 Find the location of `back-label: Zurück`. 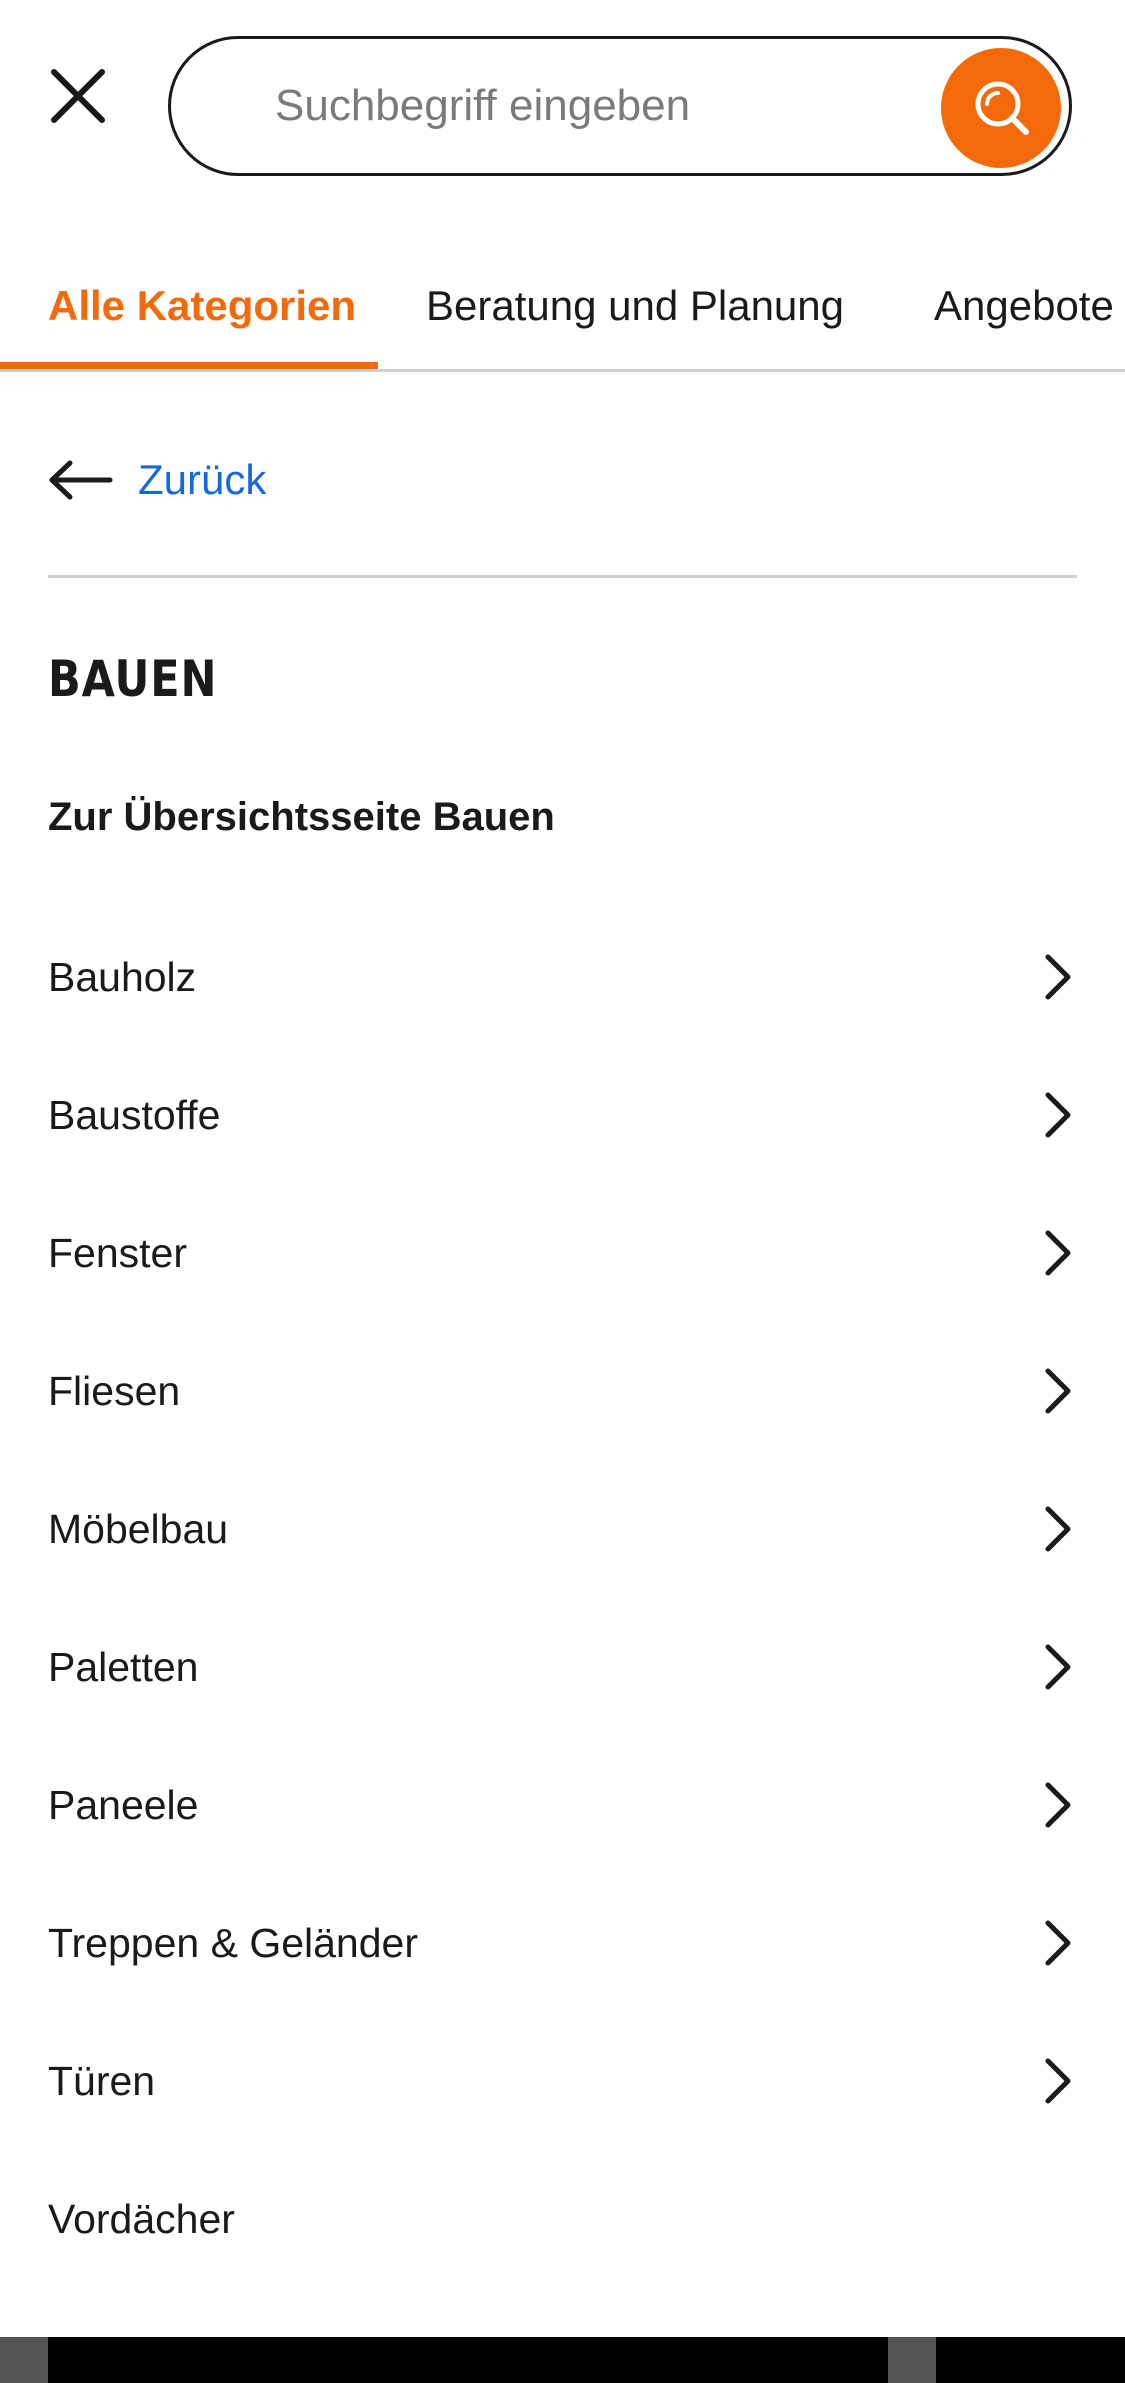

back-label: Zurück is located at coordinates (202, 479).